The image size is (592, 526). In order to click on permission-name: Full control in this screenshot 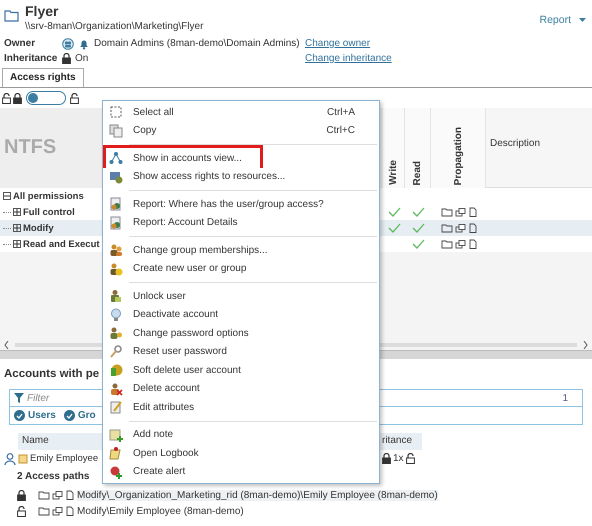, I will do `click(49, 212)`.